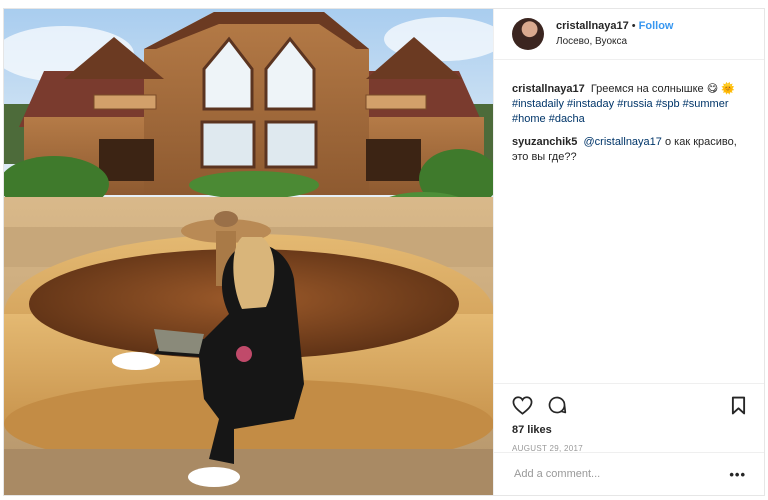 Image resolution: width=768 pixels, height=500 pixels. I want to click on hashtag-link: #instadaily, so click(538, 104).